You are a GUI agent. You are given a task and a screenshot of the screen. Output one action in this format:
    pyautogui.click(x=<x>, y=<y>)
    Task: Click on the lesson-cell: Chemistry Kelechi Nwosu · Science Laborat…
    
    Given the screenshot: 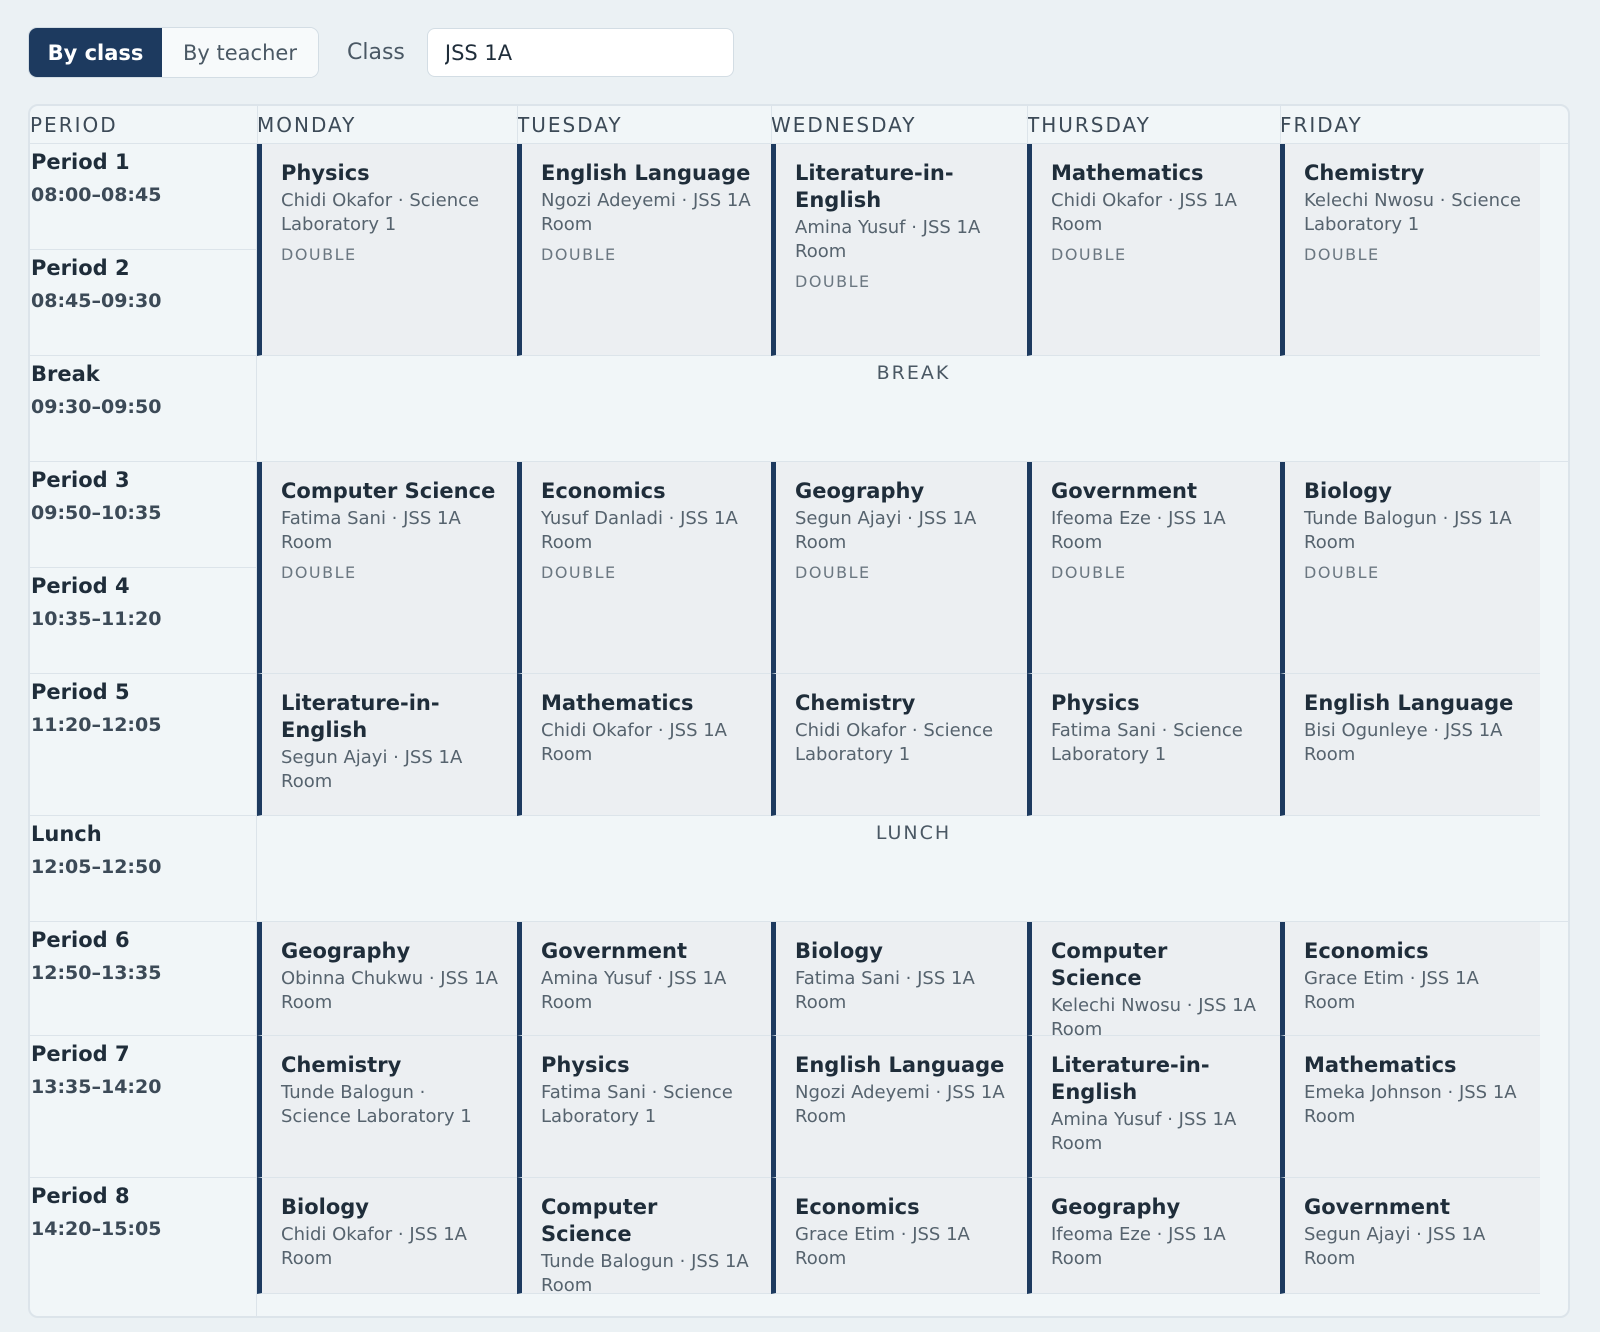 What is the action you would take?
    pyautogui.click(x=1410, y=250)
    